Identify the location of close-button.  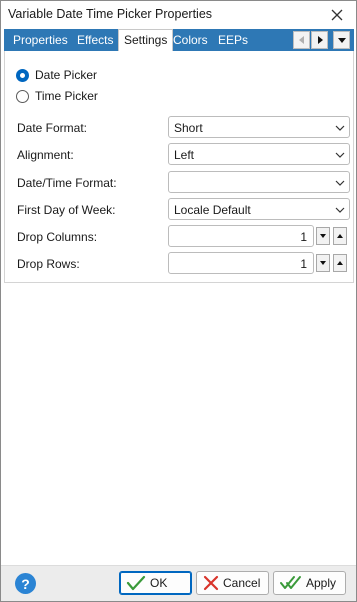
(337, 15).